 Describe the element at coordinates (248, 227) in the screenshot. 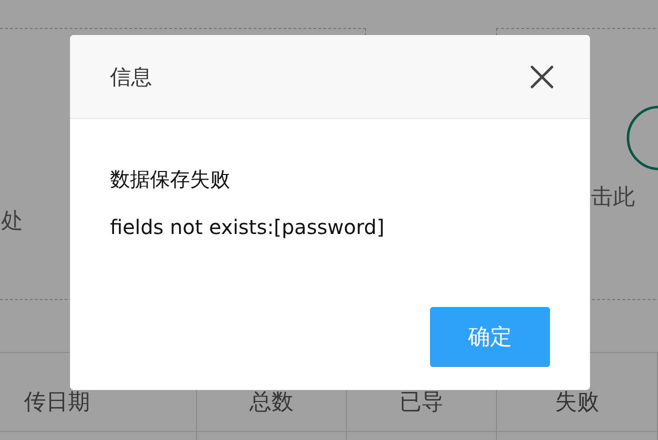

I see `error-detail: fields not exists:[password]` at that location.